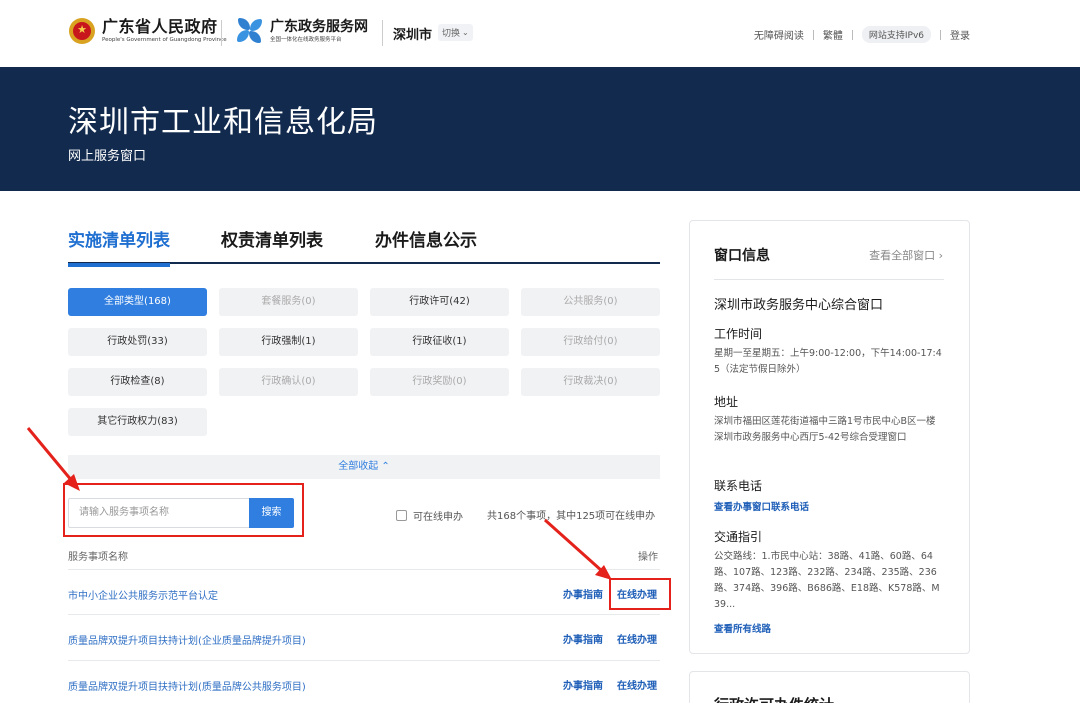 The height and width of the screenshot is (703, 1080). What do you see at coordinates (833, 34) in the screenshot?
I see `traditional-chinese-link: 繁體` at bounding box center [833, 34].